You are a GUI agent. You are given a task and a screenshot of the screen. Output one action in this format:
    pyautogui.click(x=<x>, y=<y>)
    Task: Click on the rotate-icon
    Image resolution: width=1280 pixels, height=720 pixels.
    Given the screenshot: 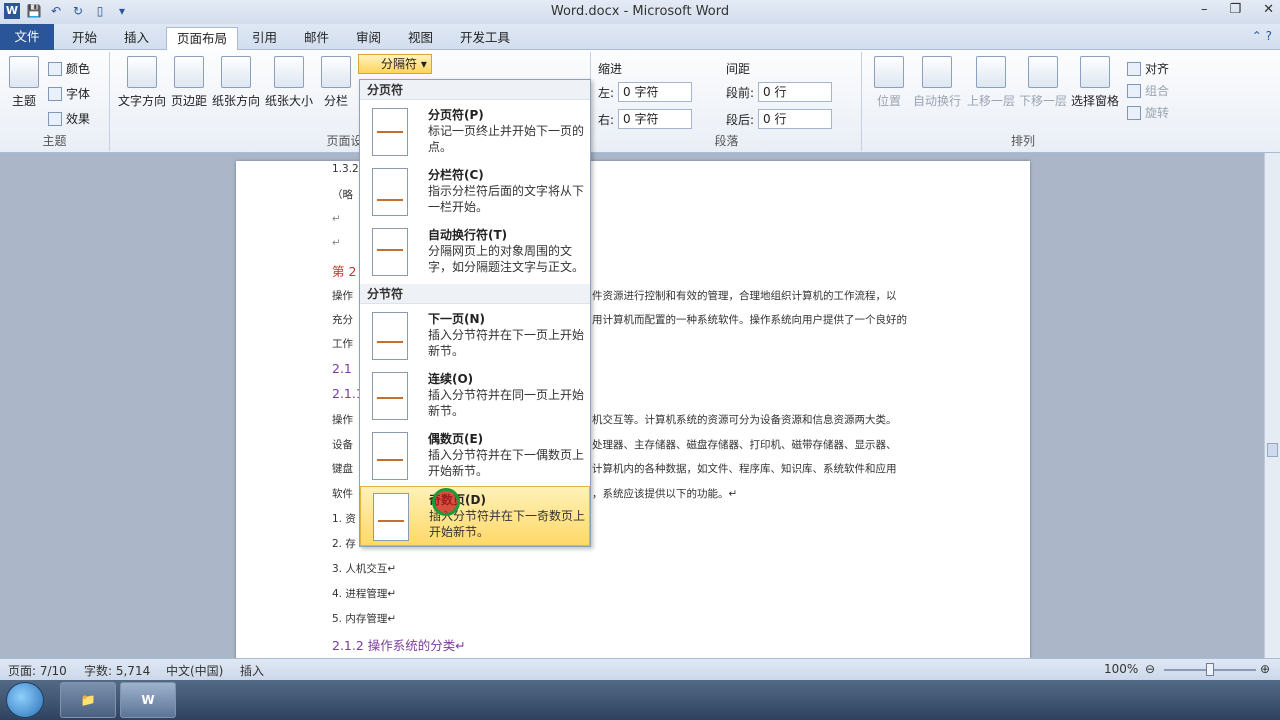 What is the action you would take?
    pyautogui.click(x=1134, y=112)
    